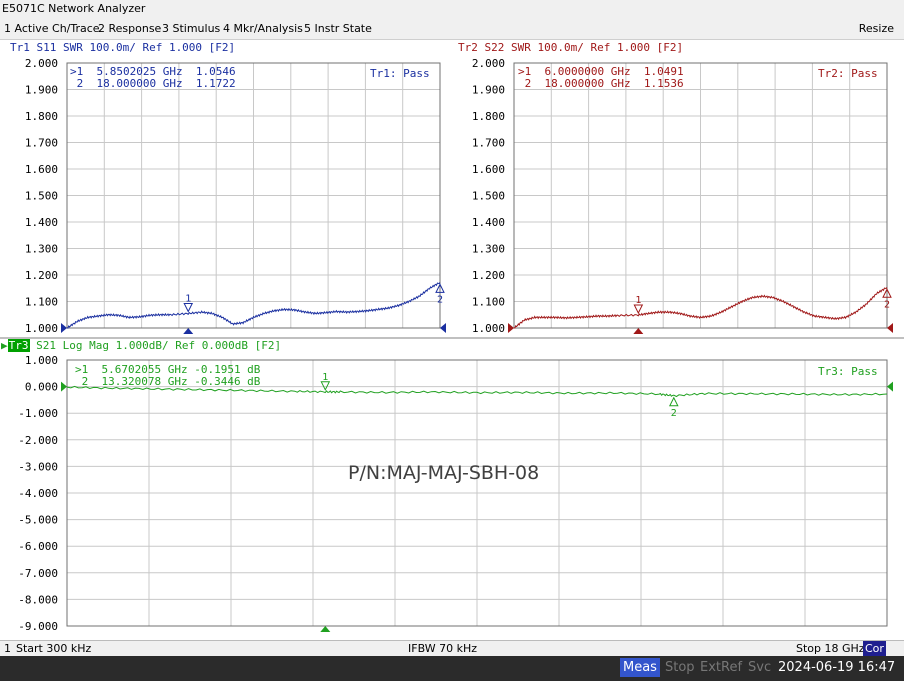 The height and width of the screenshot is (681, 904). Describe the element at coordinates (488, 249) in the screenshot. I see `trace2-y-tick-label: 1.300` at that location.